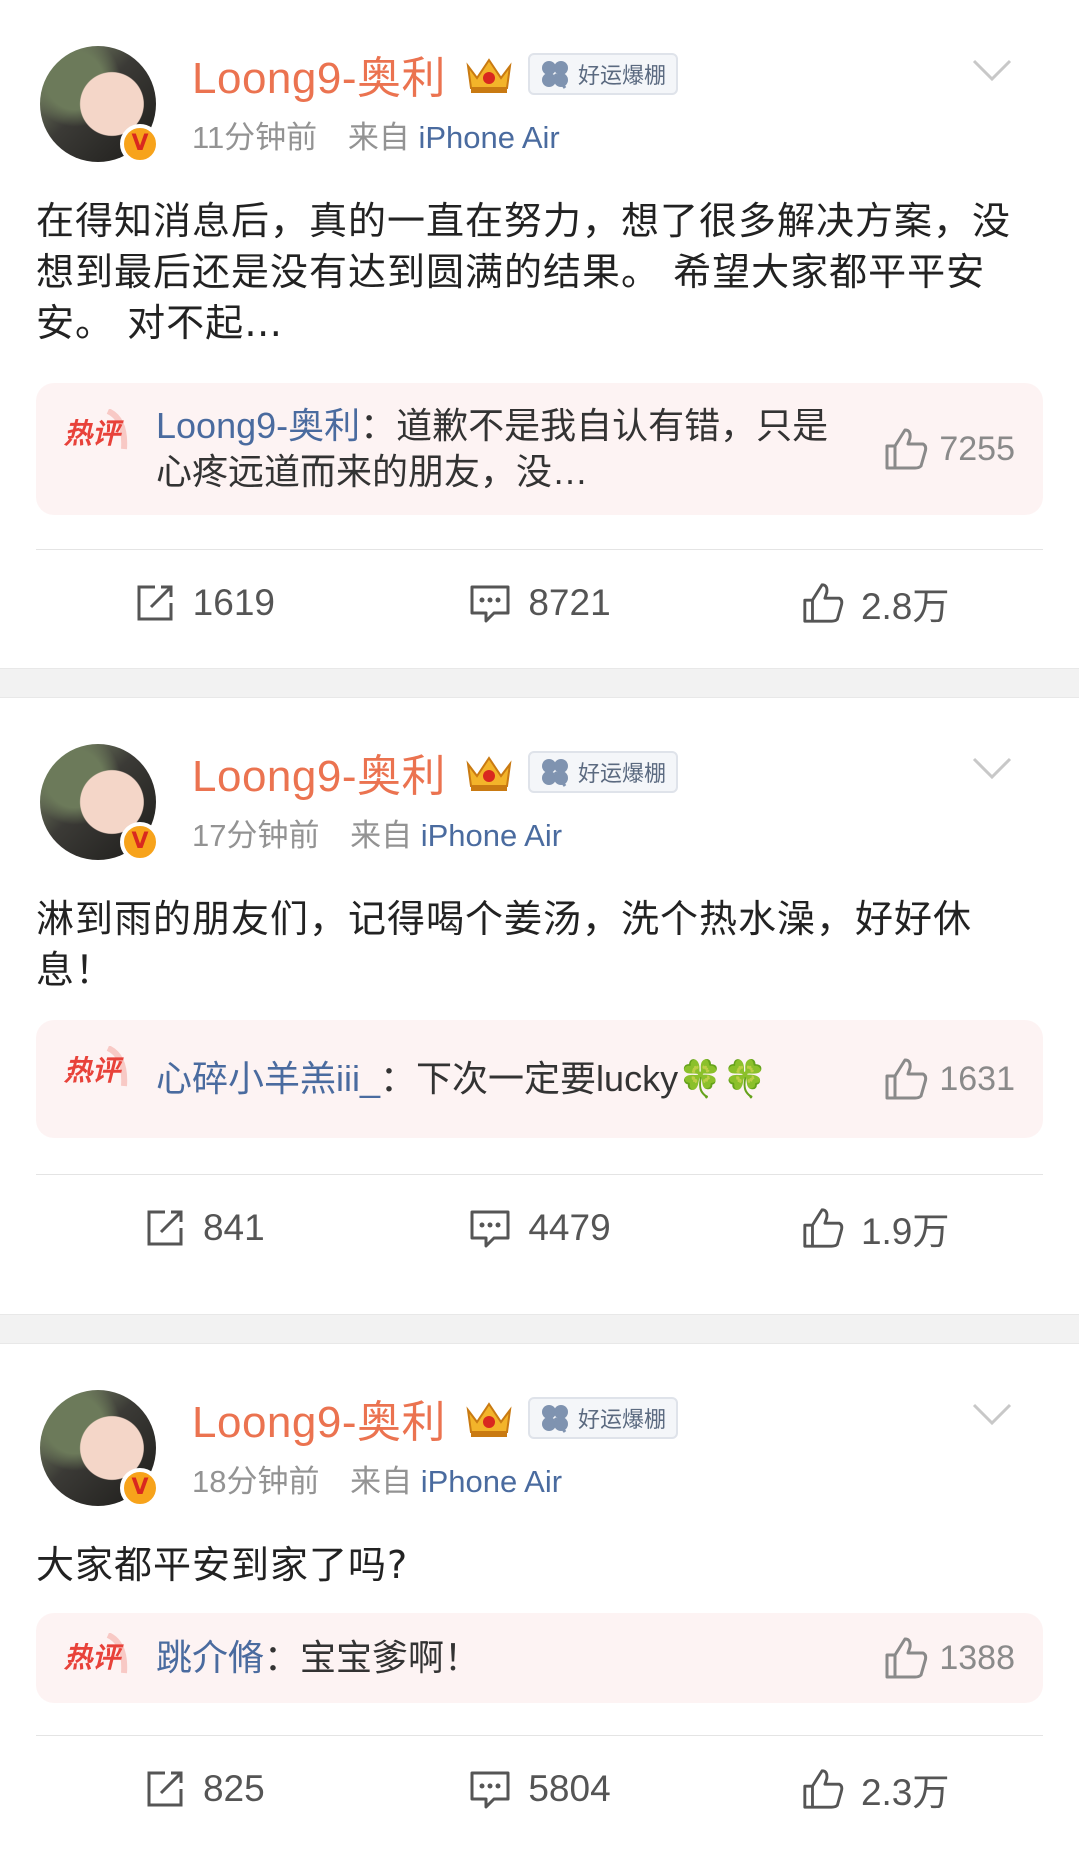  Describe the element at coordinates (977, 448) in the screenshot. I see `hot-comment-like-count: 7255` at that location.